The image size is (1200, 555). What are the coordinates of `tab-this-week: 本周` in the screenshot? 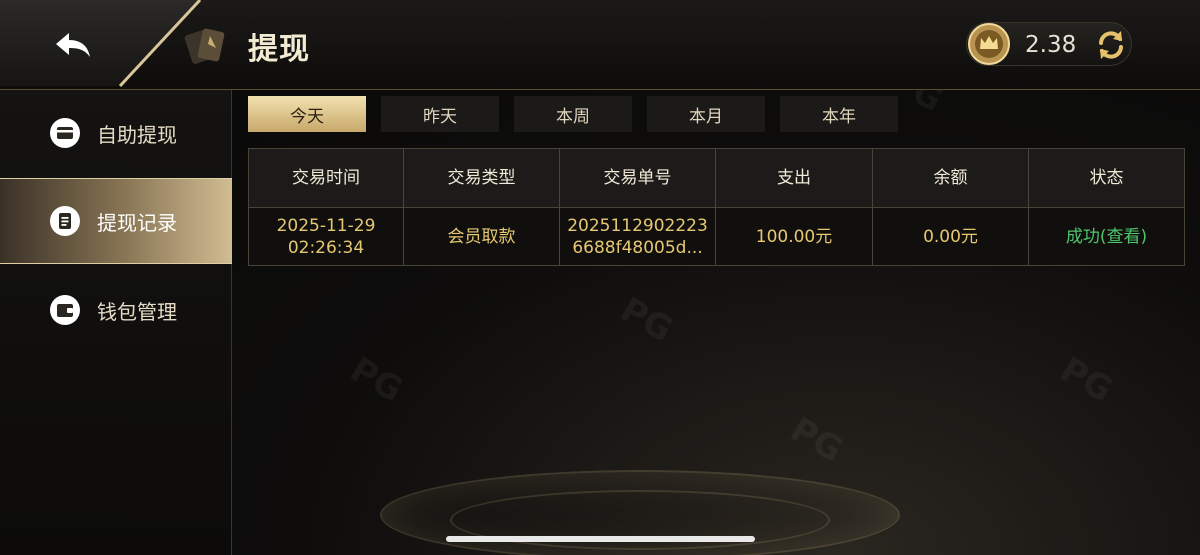 It's located at (573, 114).